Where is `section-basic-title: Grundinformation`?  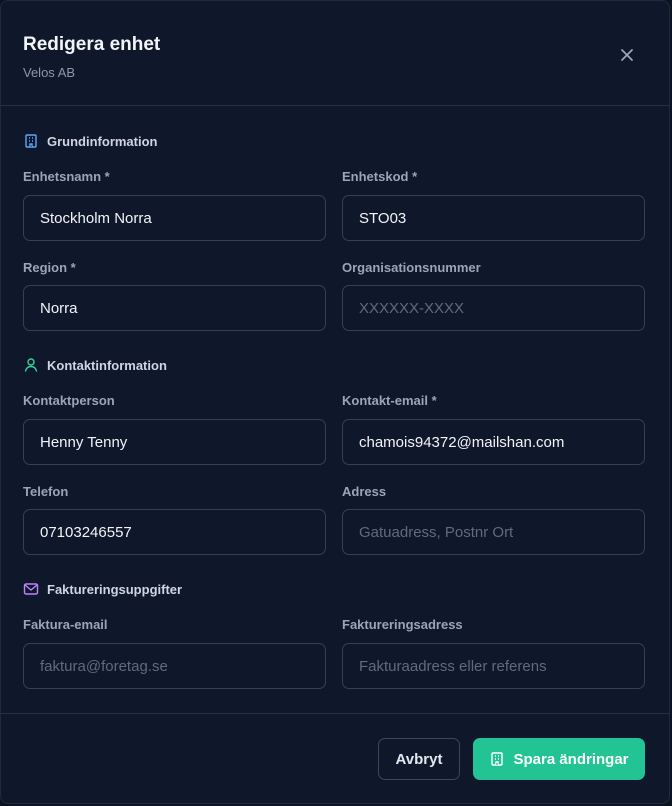
section-basic-title: Grundinformation is located at coordinates (102, 141).